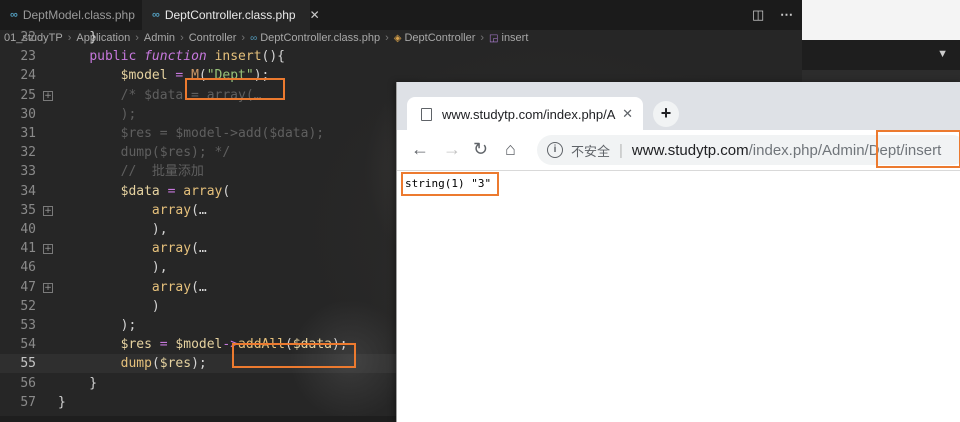 Image resolution: width=960 pixels, height=422 pixels. Describe the element at coordinates (28, 210) in the screenshot. I see `line-number: 35` at that location.